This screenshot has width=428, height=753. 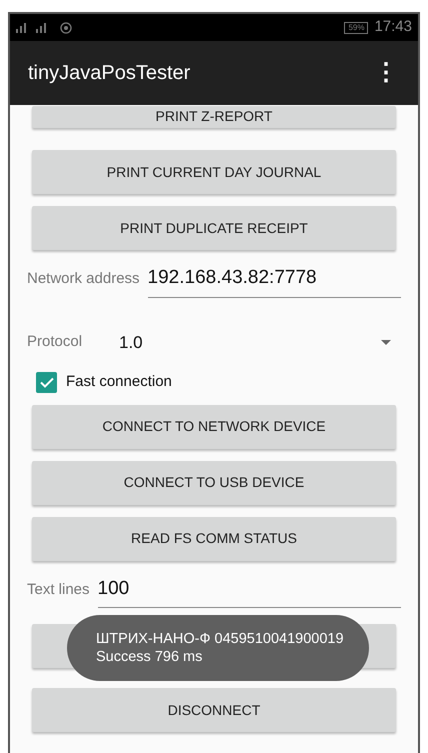 I want to click on input-field: 100, so click(x=249, y=591).